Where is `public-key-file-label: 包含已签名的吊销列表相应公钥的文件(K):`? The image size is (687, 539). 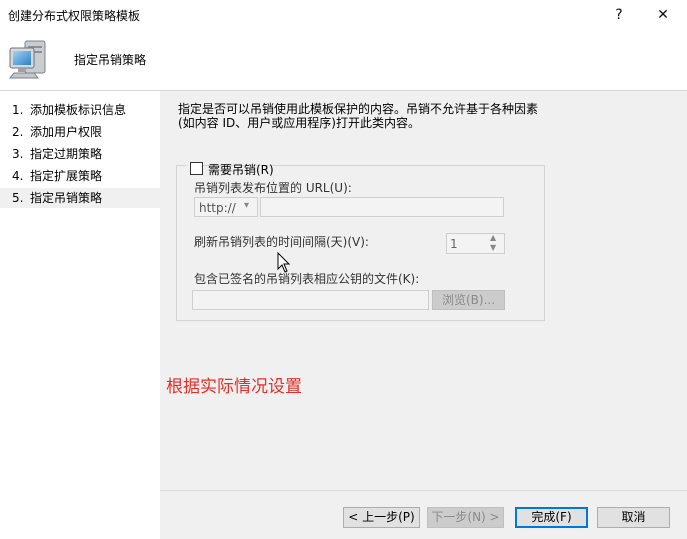
public-key-file-label: 包含已签名的吊销列表相应公钥的文件(K): is located at coordinates (307, 279).